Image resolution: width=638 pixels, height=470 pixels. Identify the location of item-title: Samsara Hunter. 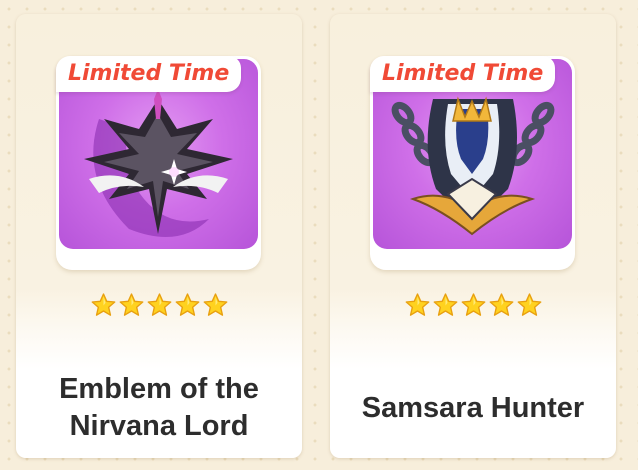
(473, 407).